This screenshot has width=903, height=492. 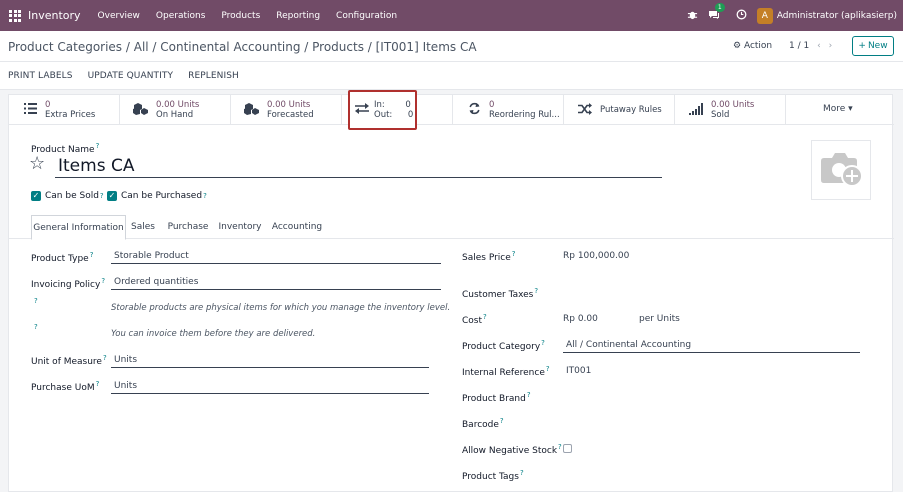 I want to click on product-category-select: All / Continental Accounting, so click(x=711, y=346).